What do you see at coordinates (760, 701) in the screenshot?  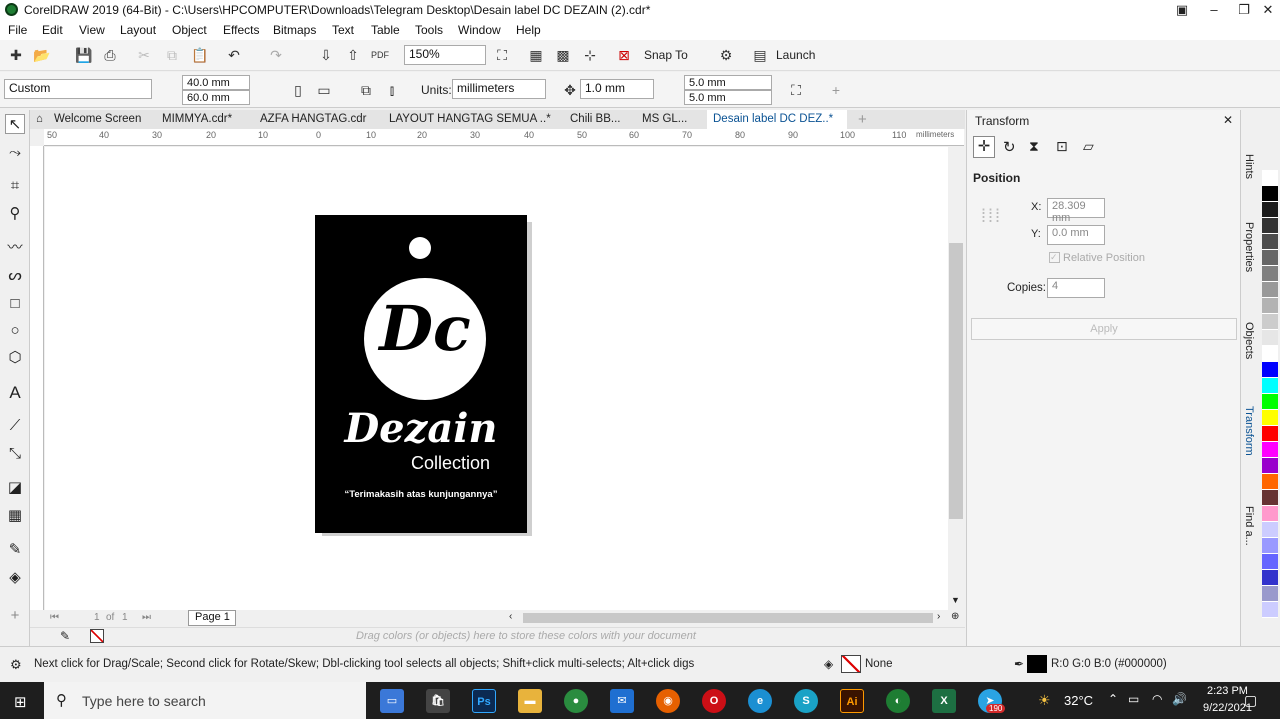 I see `edge-icon: e` at bounding box center [760, 701].